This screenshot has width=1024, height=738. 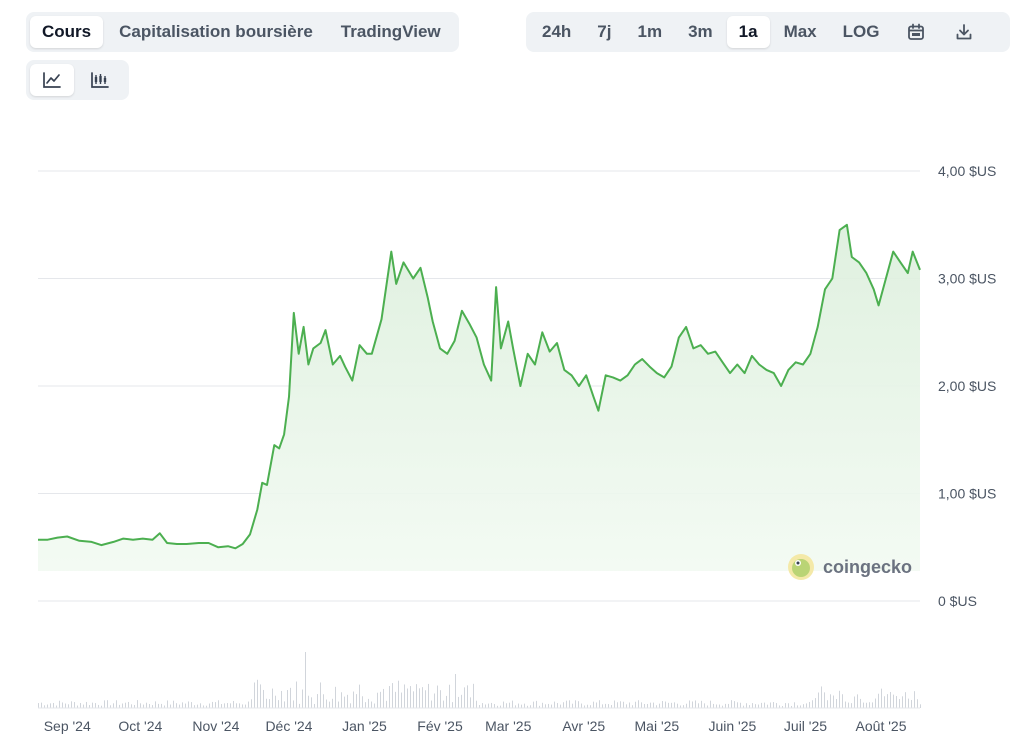 I want to click on x-tick-label: Avr '25, so click(x=583, y=726).